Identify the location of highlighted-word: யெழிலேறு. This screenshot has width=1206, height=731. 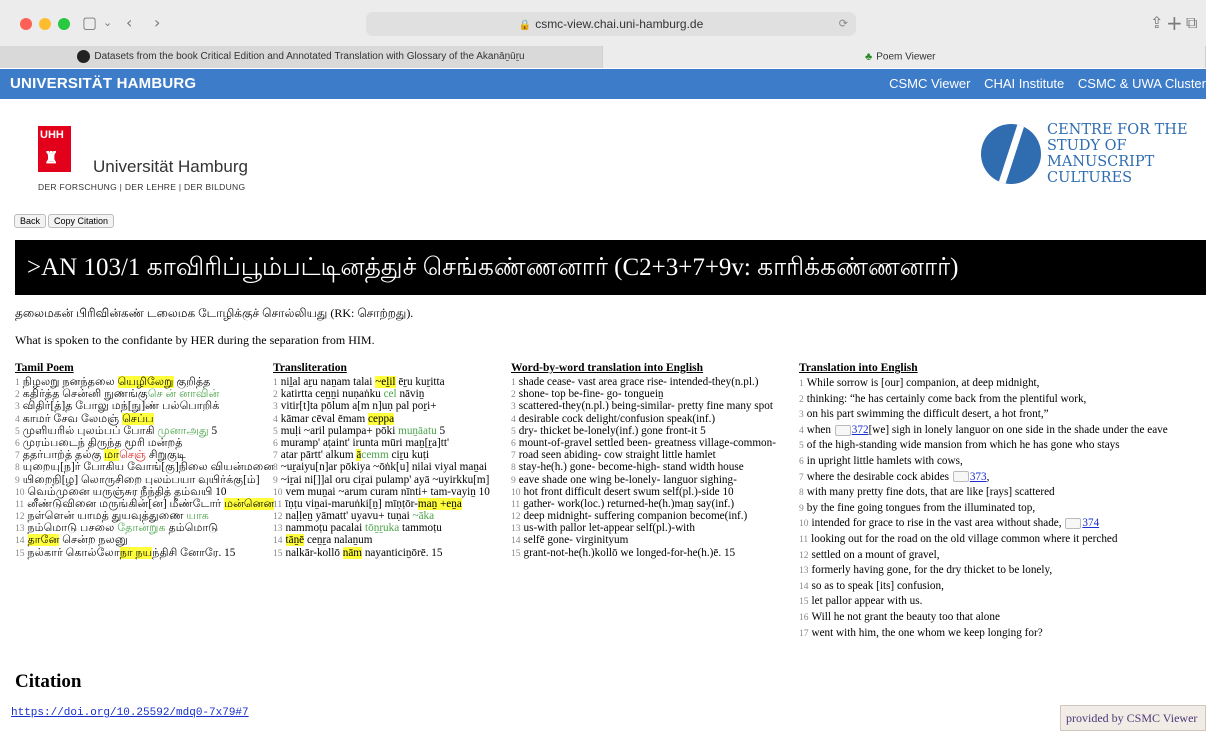
(145, 382).